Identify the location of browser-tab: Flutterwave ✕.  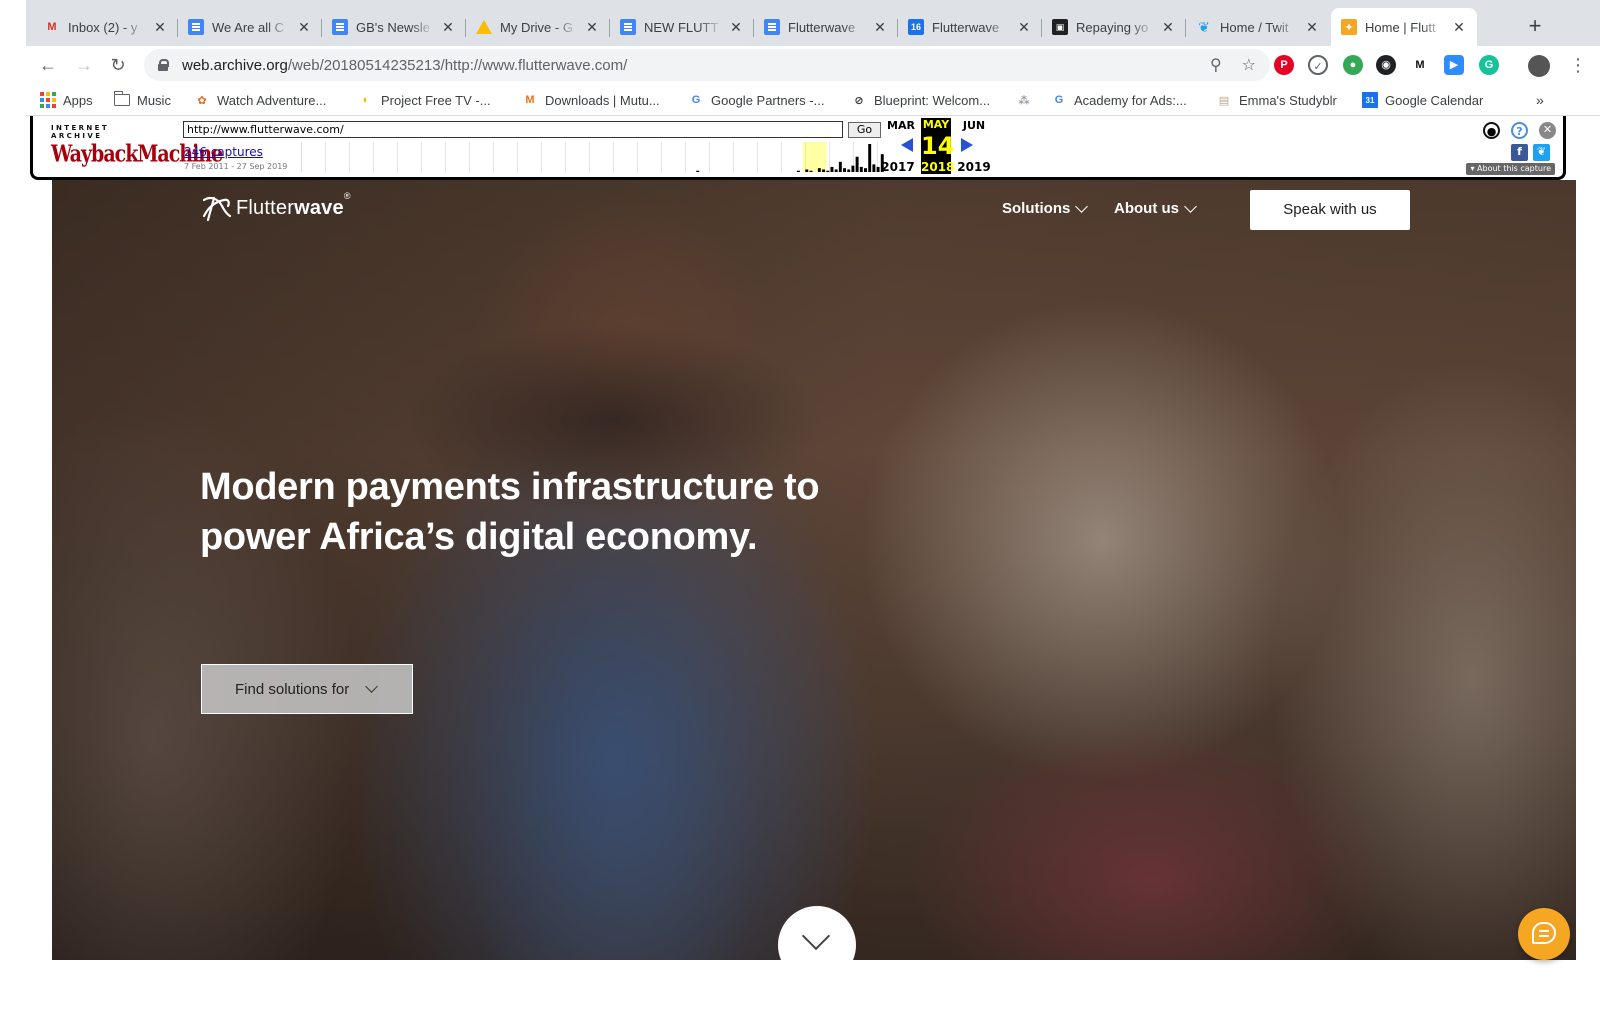
(826, 27).